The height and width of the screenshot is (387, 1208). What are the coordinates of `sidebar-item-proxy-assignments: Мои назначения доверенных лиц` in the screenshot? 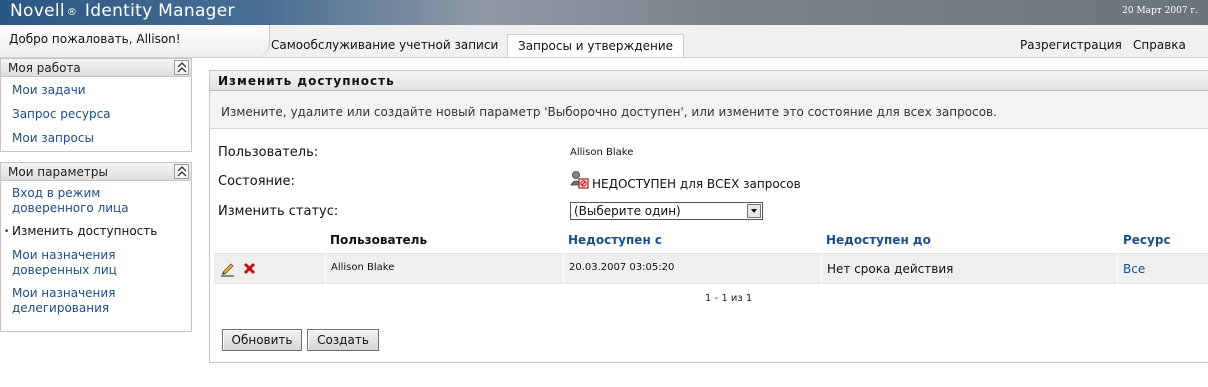 It's located at (99, 263).